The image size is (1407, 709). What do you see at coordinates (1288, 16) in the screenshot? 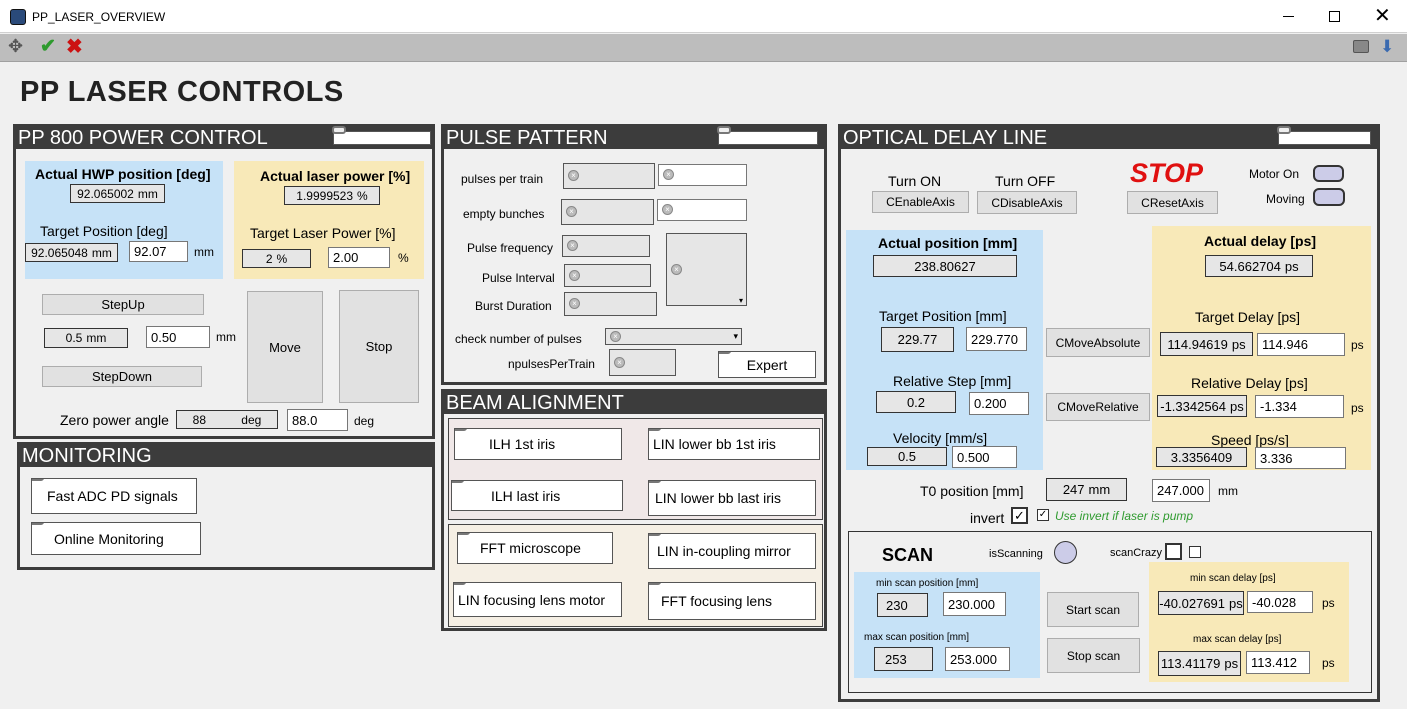
I see `minimize-icon` at bounding box center [1288, 16].